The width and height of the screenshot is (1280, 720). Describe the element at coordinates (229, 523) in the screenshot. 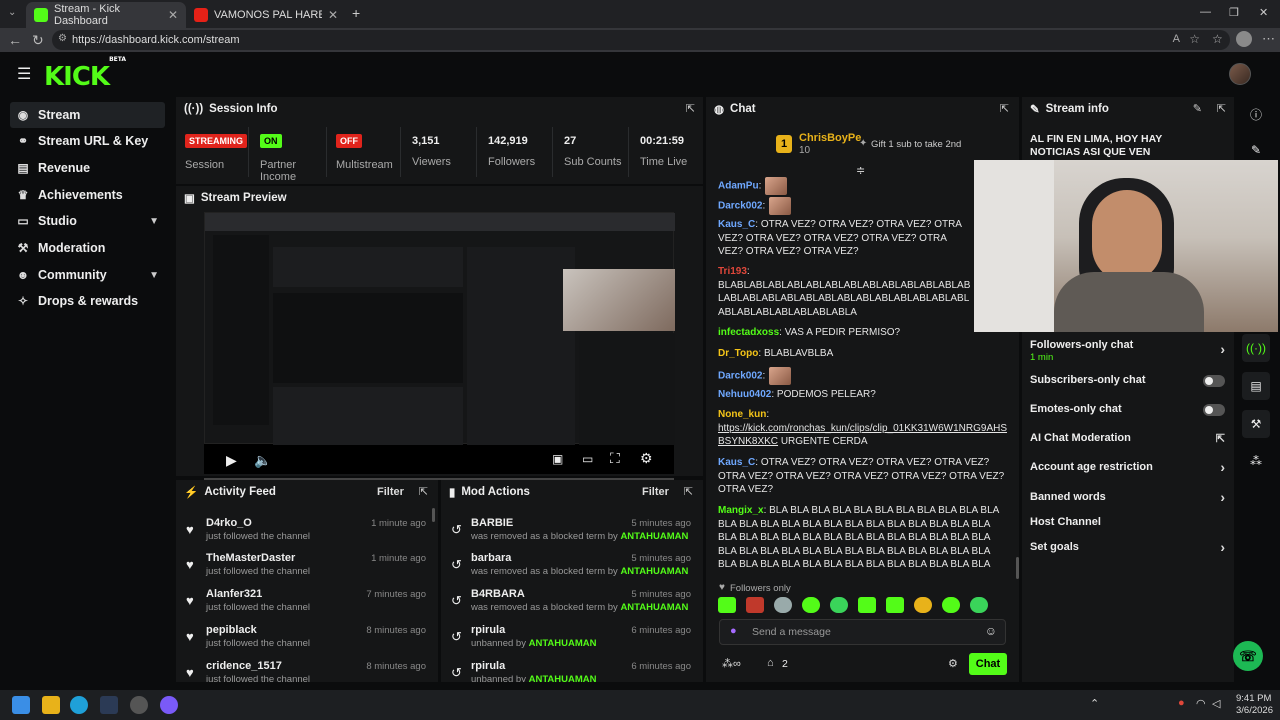

I see `activity-user: D4rko_O` at that location.